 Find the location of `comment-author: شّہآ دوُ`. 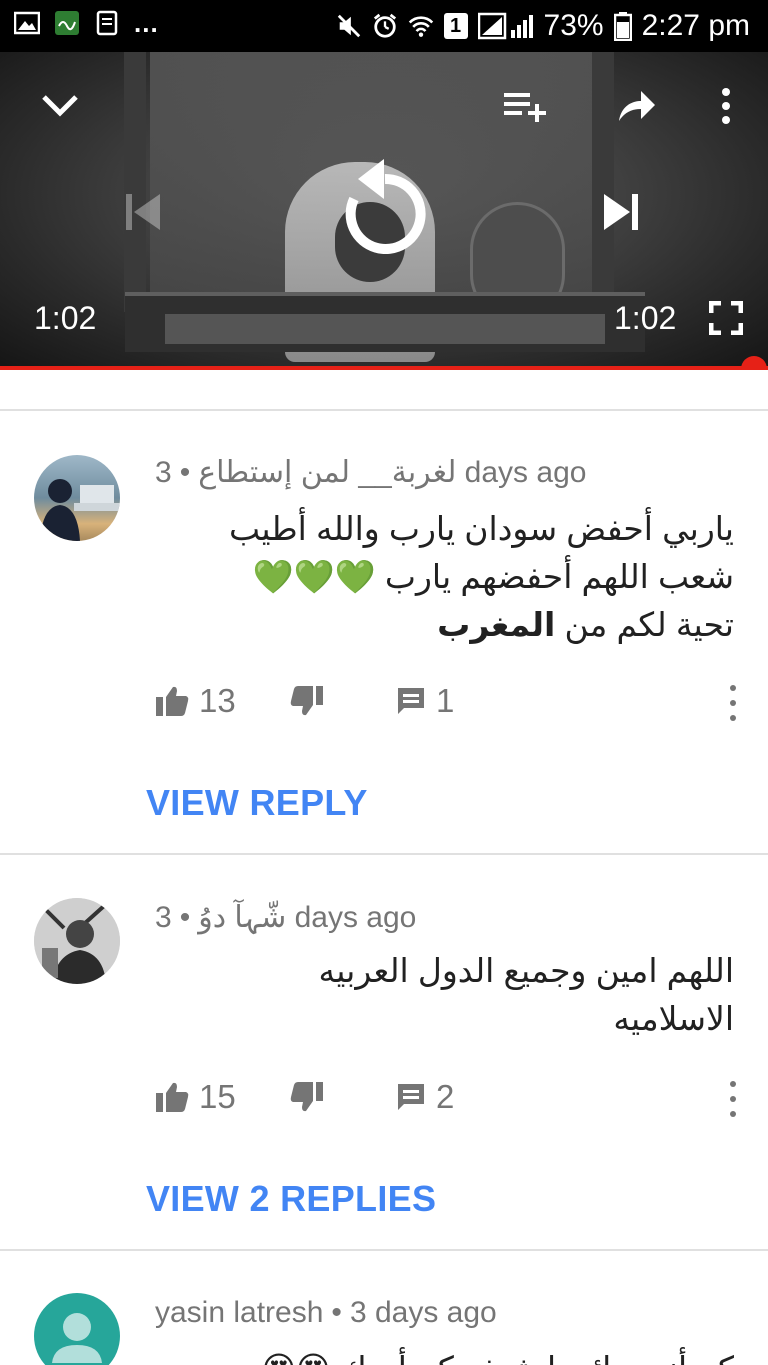

comment-author: شّہآ دوُ is located at coordinates (242, 917).